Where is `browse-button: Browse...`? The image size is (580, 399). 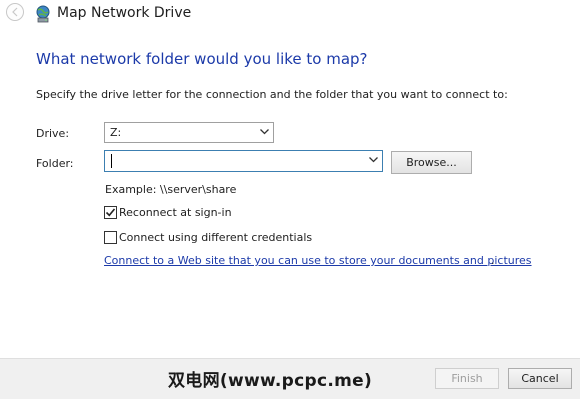 browse-button: Browse... is located at coordinates (431, 162).